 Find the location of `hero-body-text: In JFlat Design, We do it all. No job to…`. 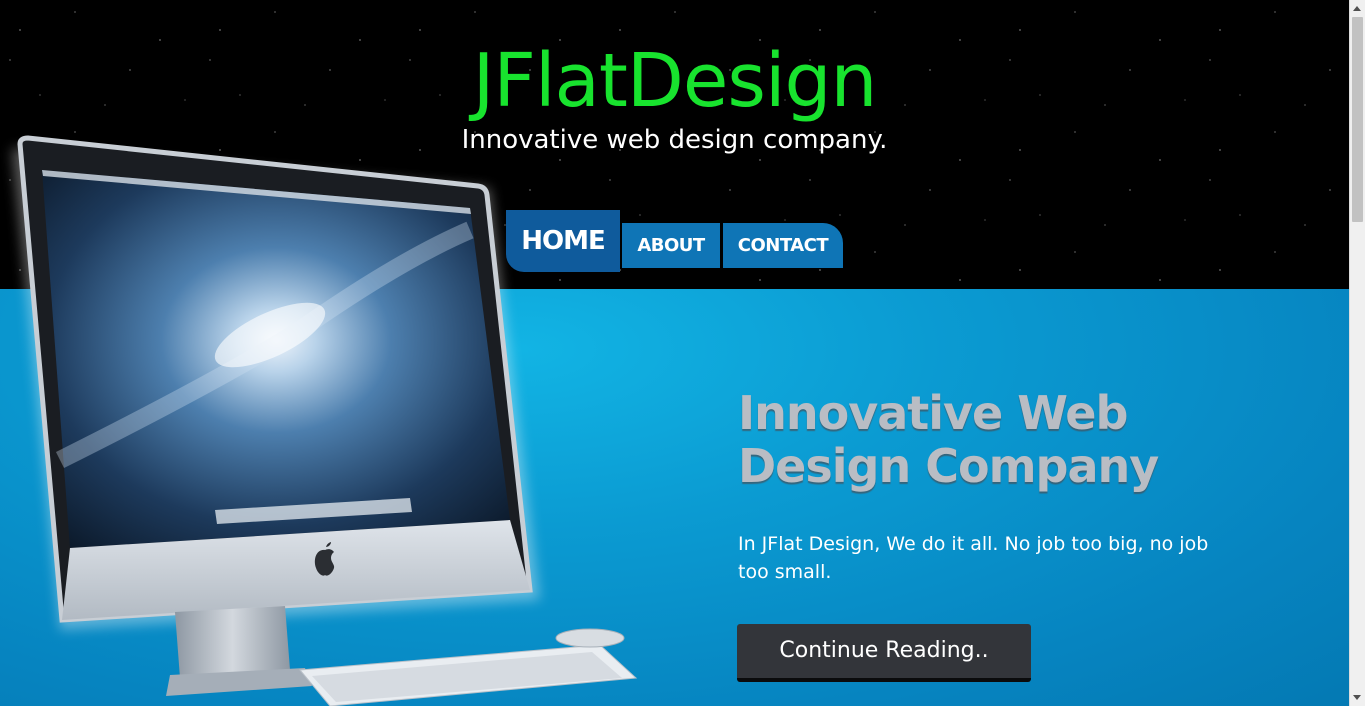

hero-body-text: In JFlat Design, We do it all. No job to… is located at coordinates (973, 558).